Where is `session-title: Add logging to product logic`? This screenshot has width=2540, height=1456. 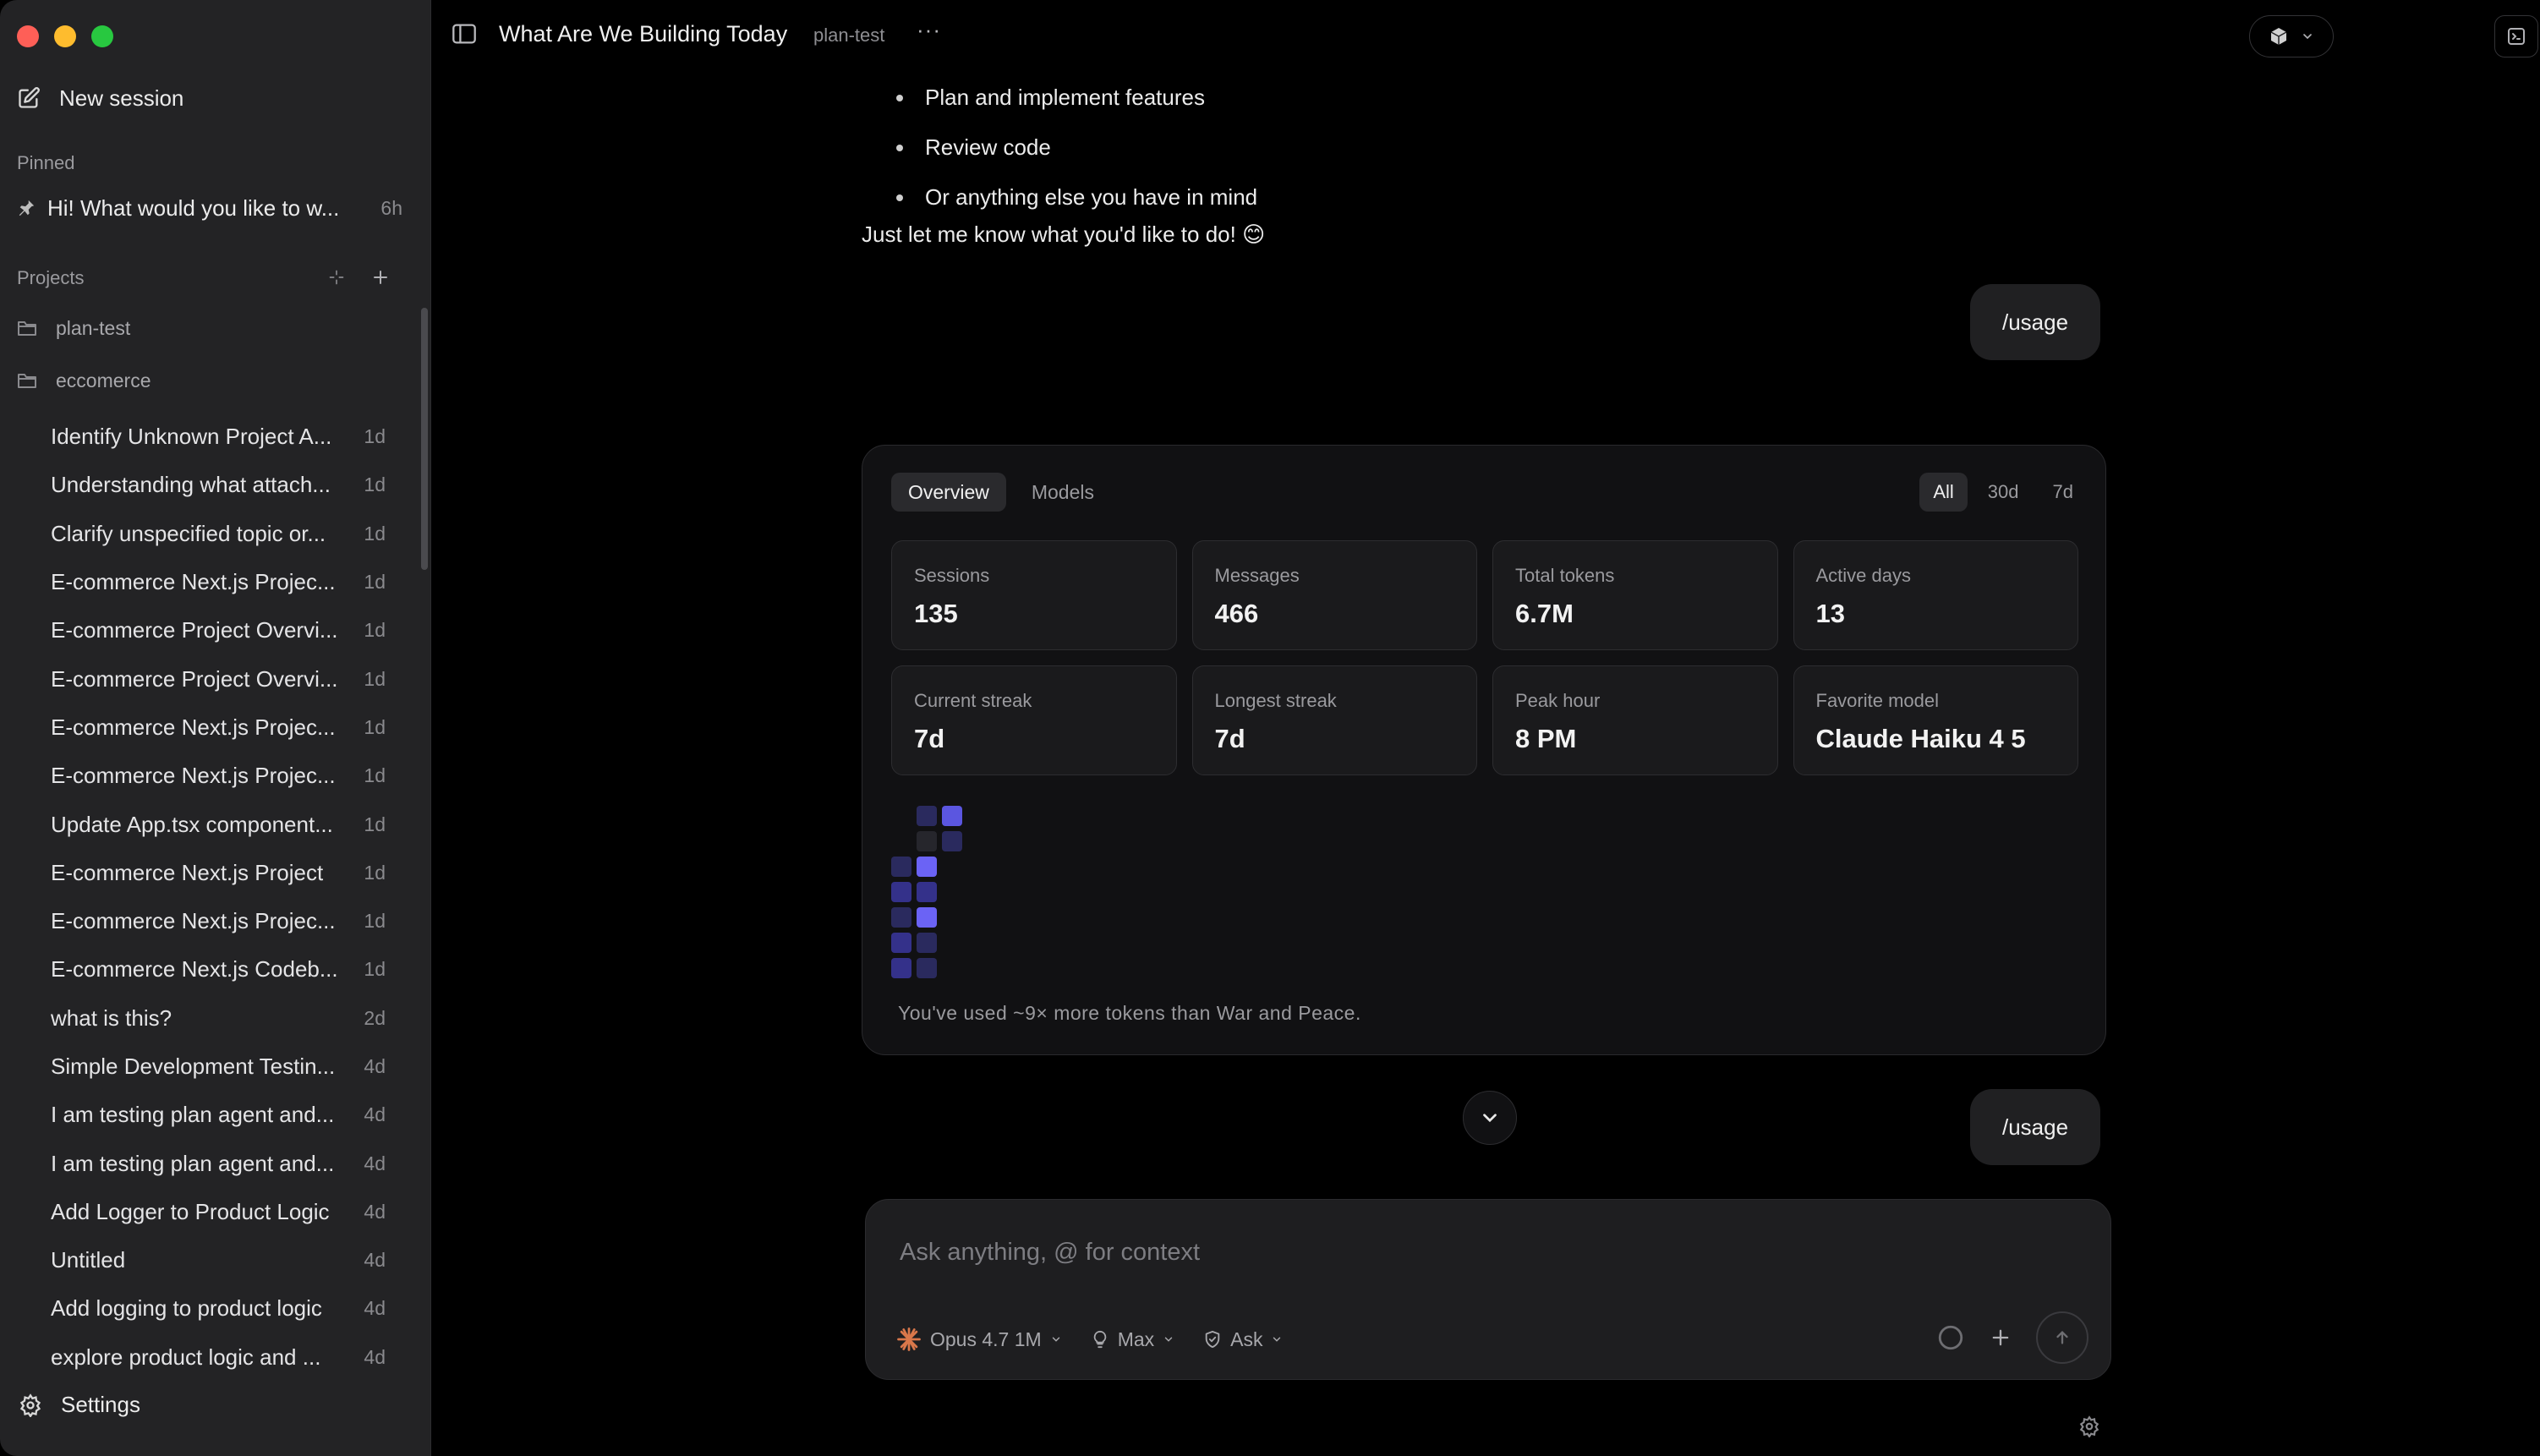 session-title: Add logging to product logic is located at coordinates (186, 1308).